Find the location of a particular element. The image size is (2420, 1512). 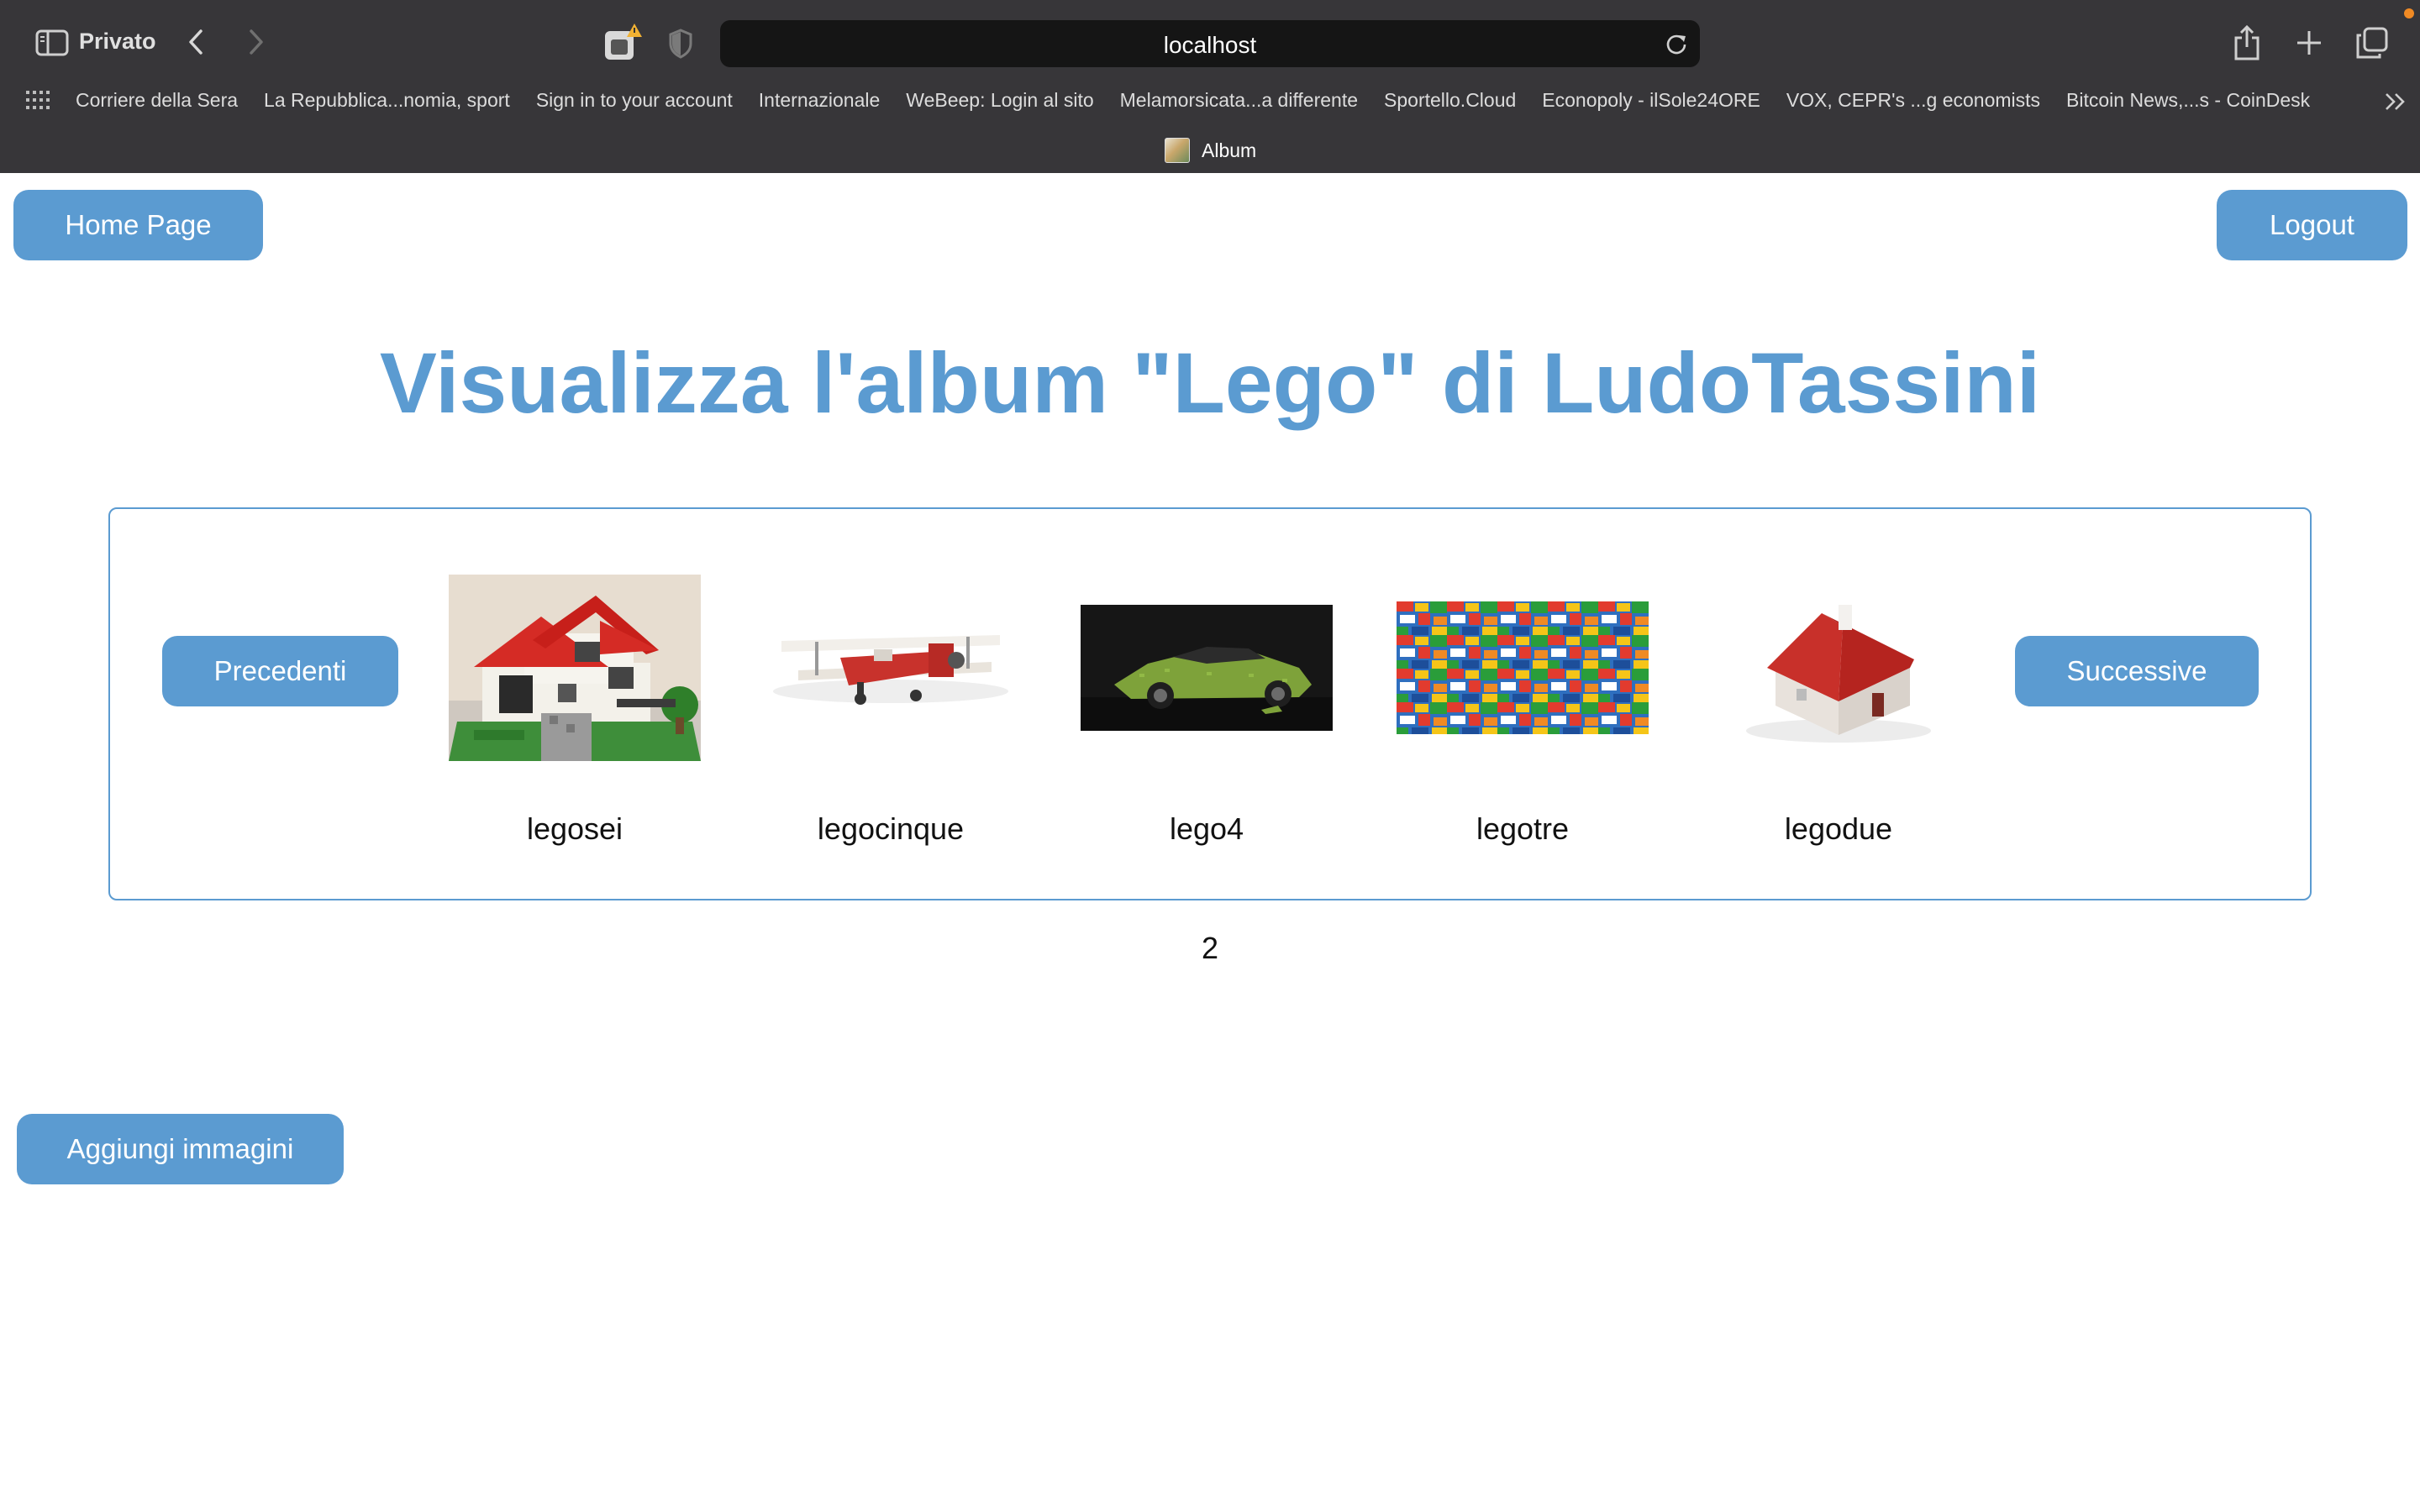

notification-dot is located at coordinates (2409, 13).